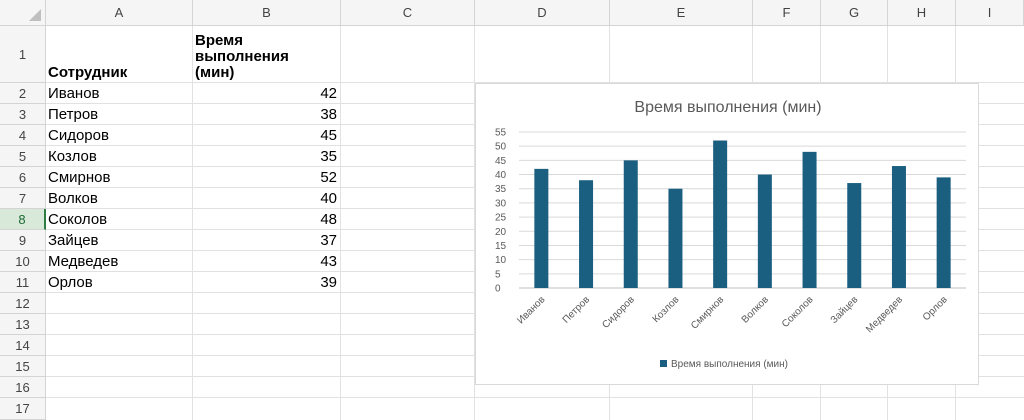  Describe the element at coordinates (267, 114) in the screenshot. I see `time-value-cell: 38` at that location.